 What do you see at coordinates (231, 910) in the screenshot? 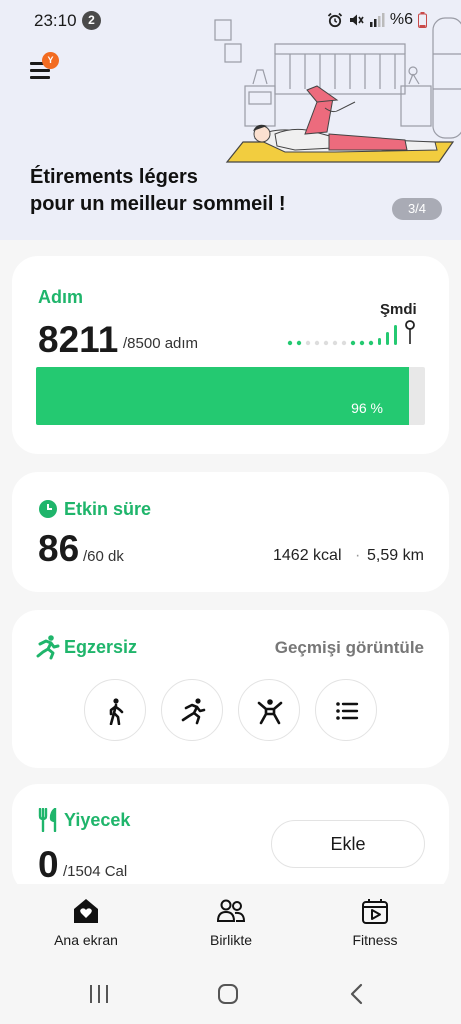
I see `people-icon` at bounding box center [231, 910].